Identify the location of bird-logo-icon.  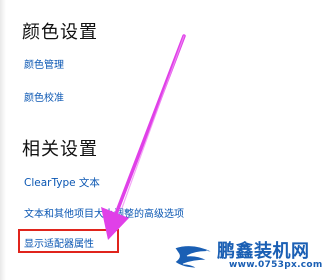
(194, 257).